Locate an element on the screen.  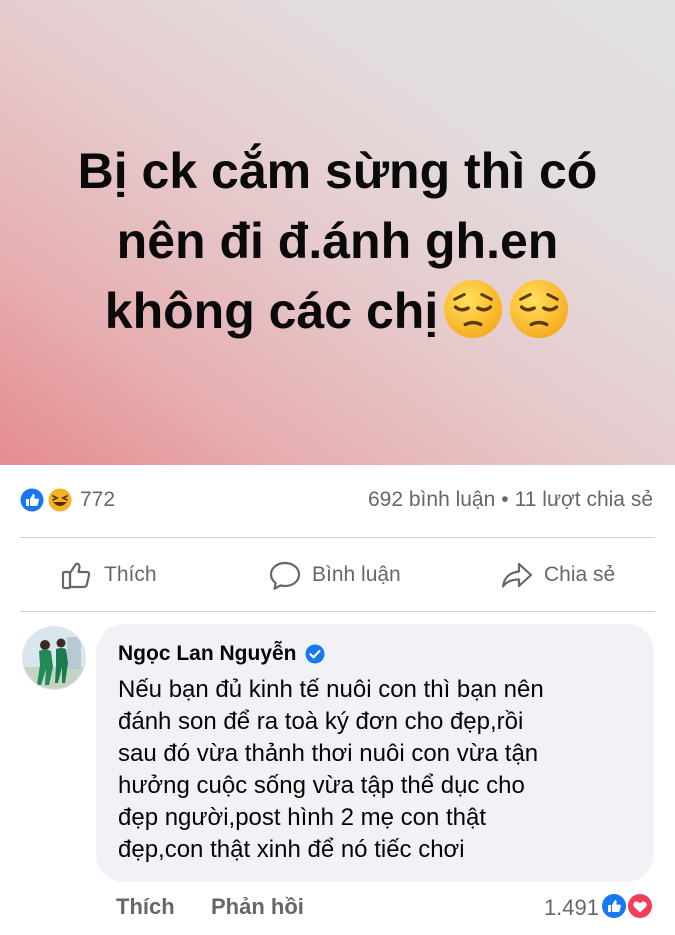
comment-button: Bình luận is located at coordinates (334, 575).